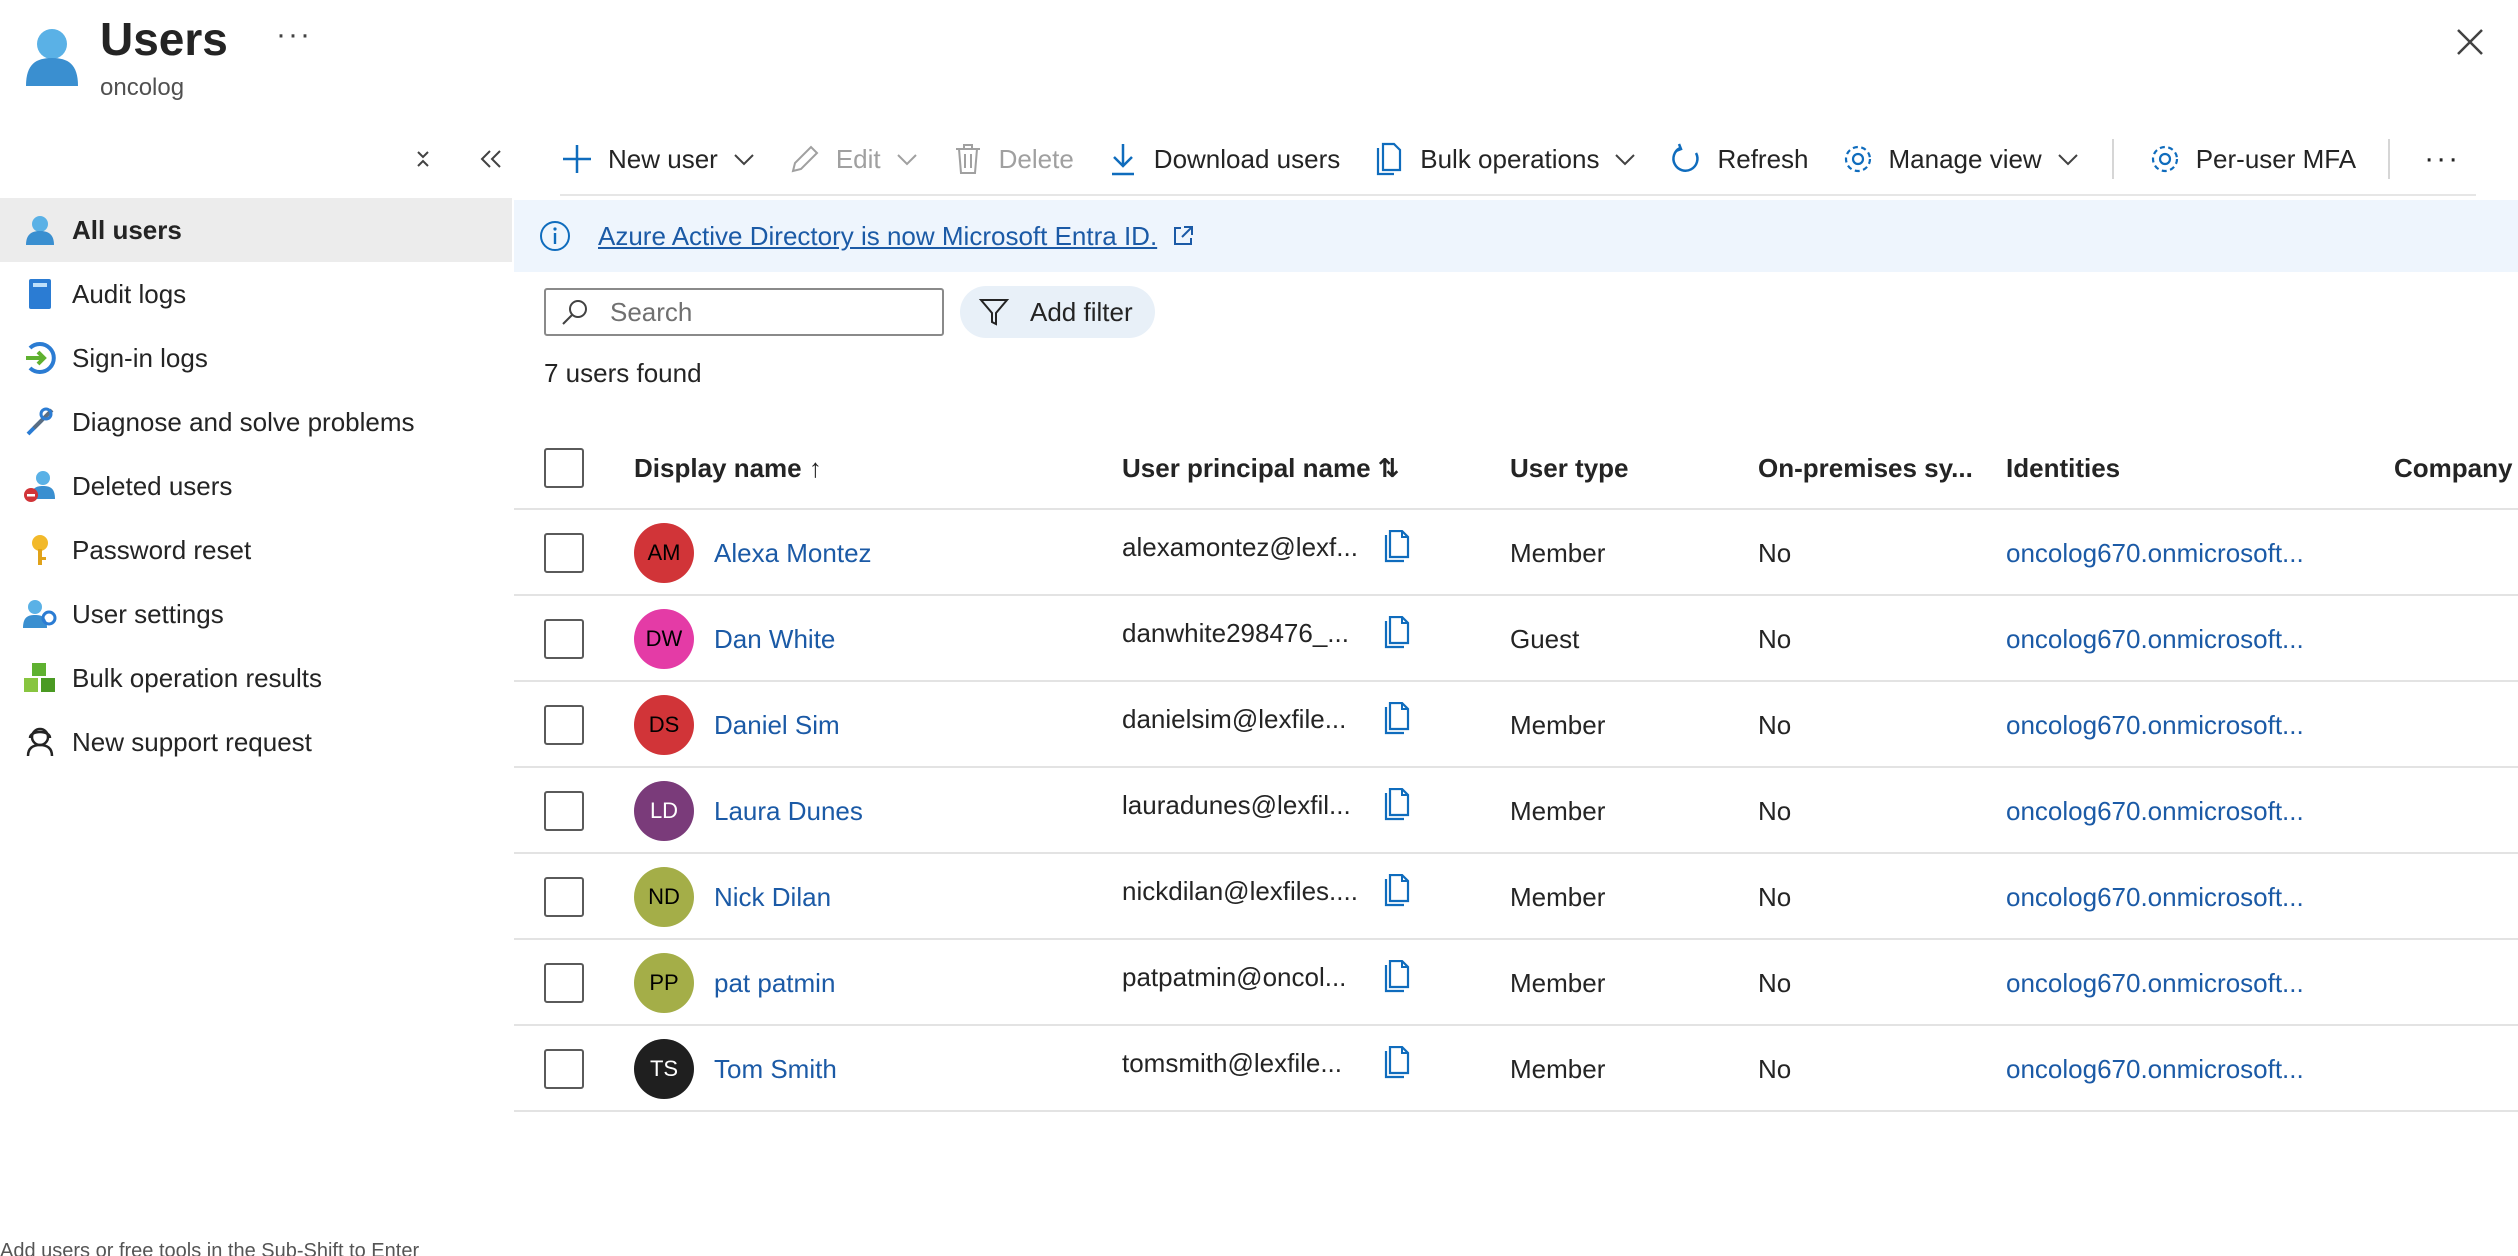 The image size is (2518, 1256). Describe the element at coordinates (774, 639) in the screenshot. I see `user-display-name-link: Dan White` at that location.